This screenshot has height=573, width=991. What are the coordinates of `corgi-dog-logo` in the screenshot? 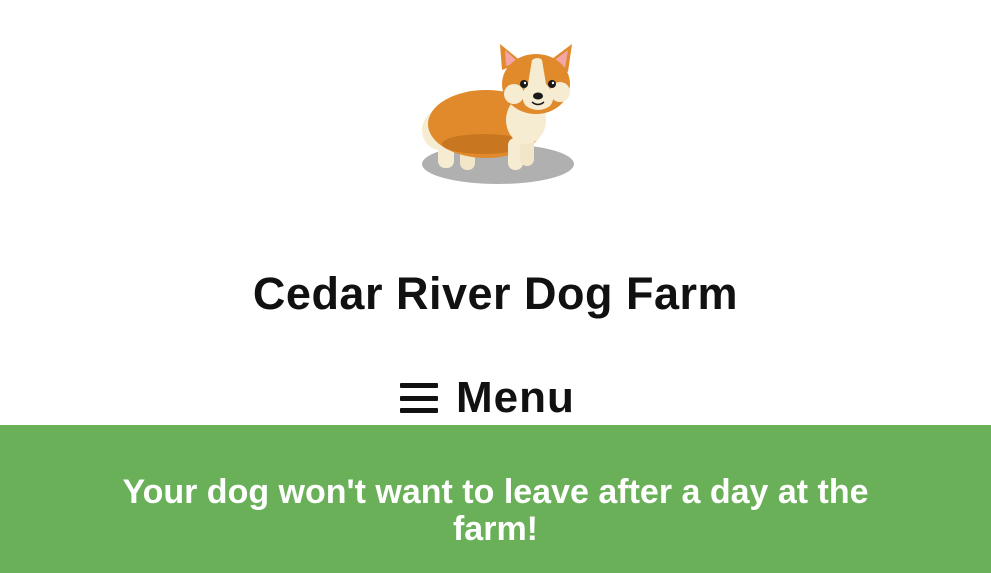 It's located at (495, 114).